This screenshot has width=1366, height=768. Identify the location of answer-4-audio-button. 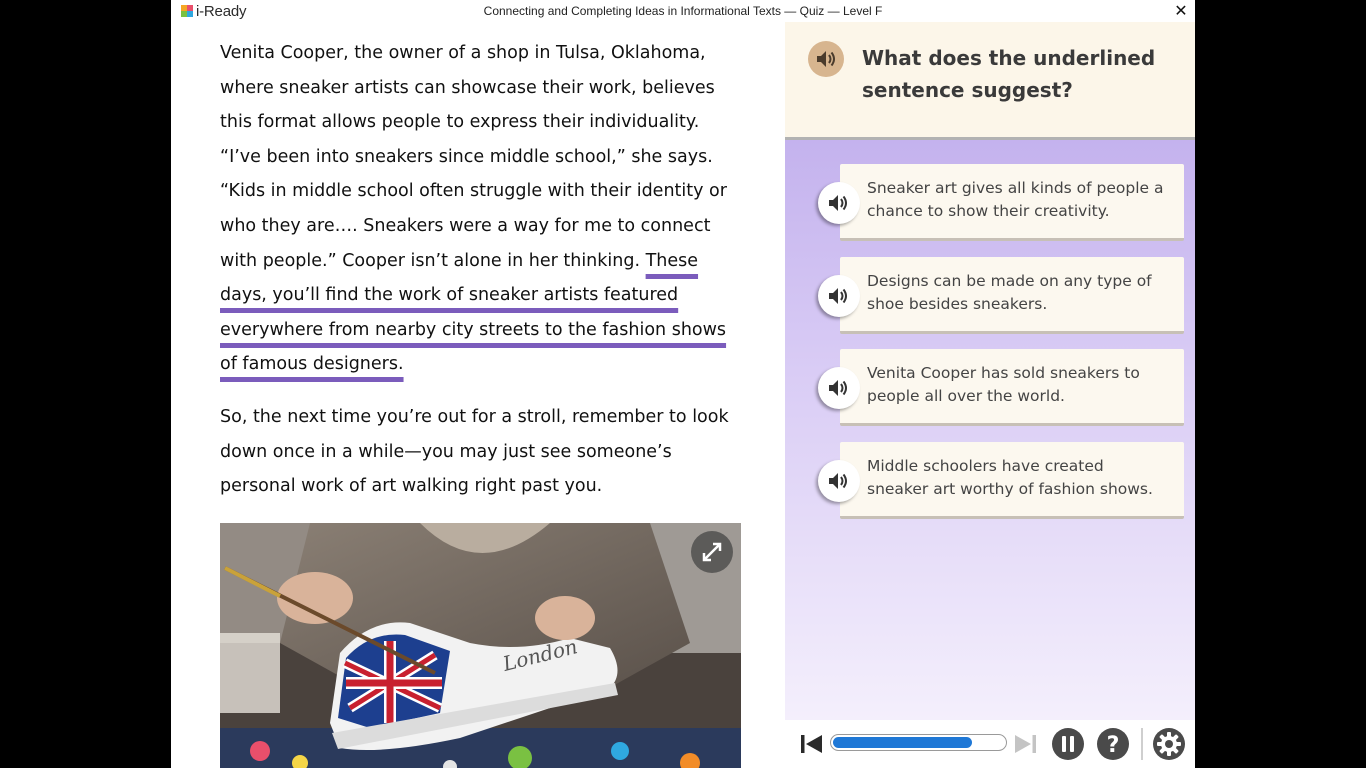
(839, 481).